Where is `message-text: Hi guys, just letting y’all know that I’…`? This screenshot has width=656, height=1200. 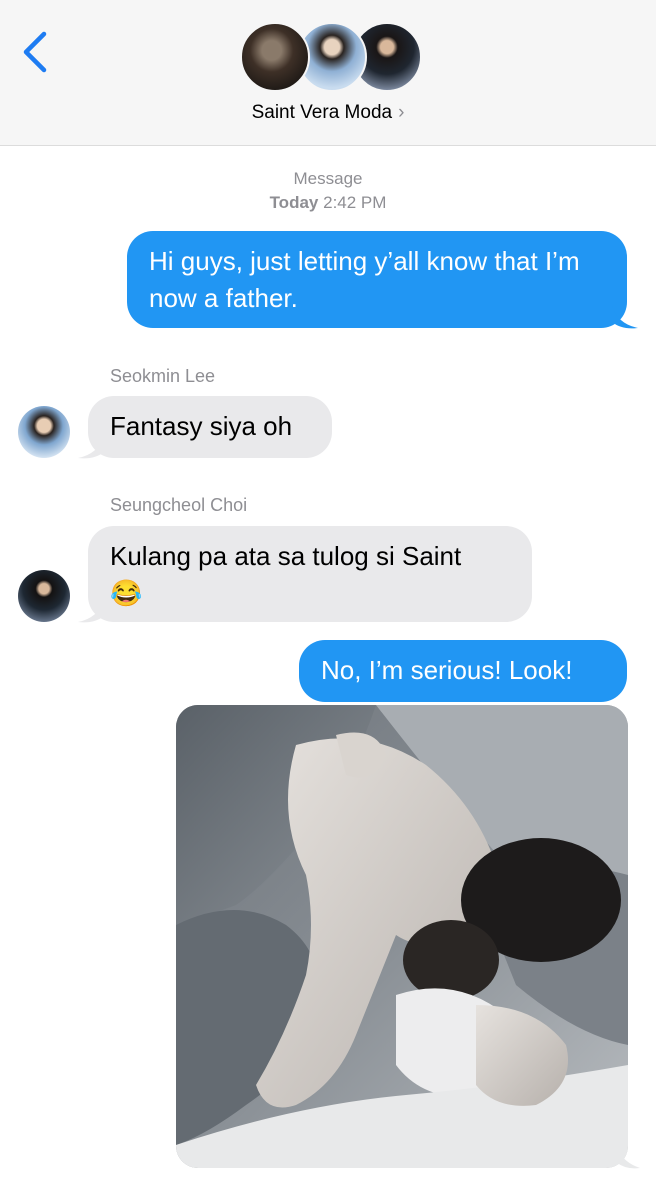 message-text: Hi guys, just letting y’all know that I’… is located at coordinates (364, 279).